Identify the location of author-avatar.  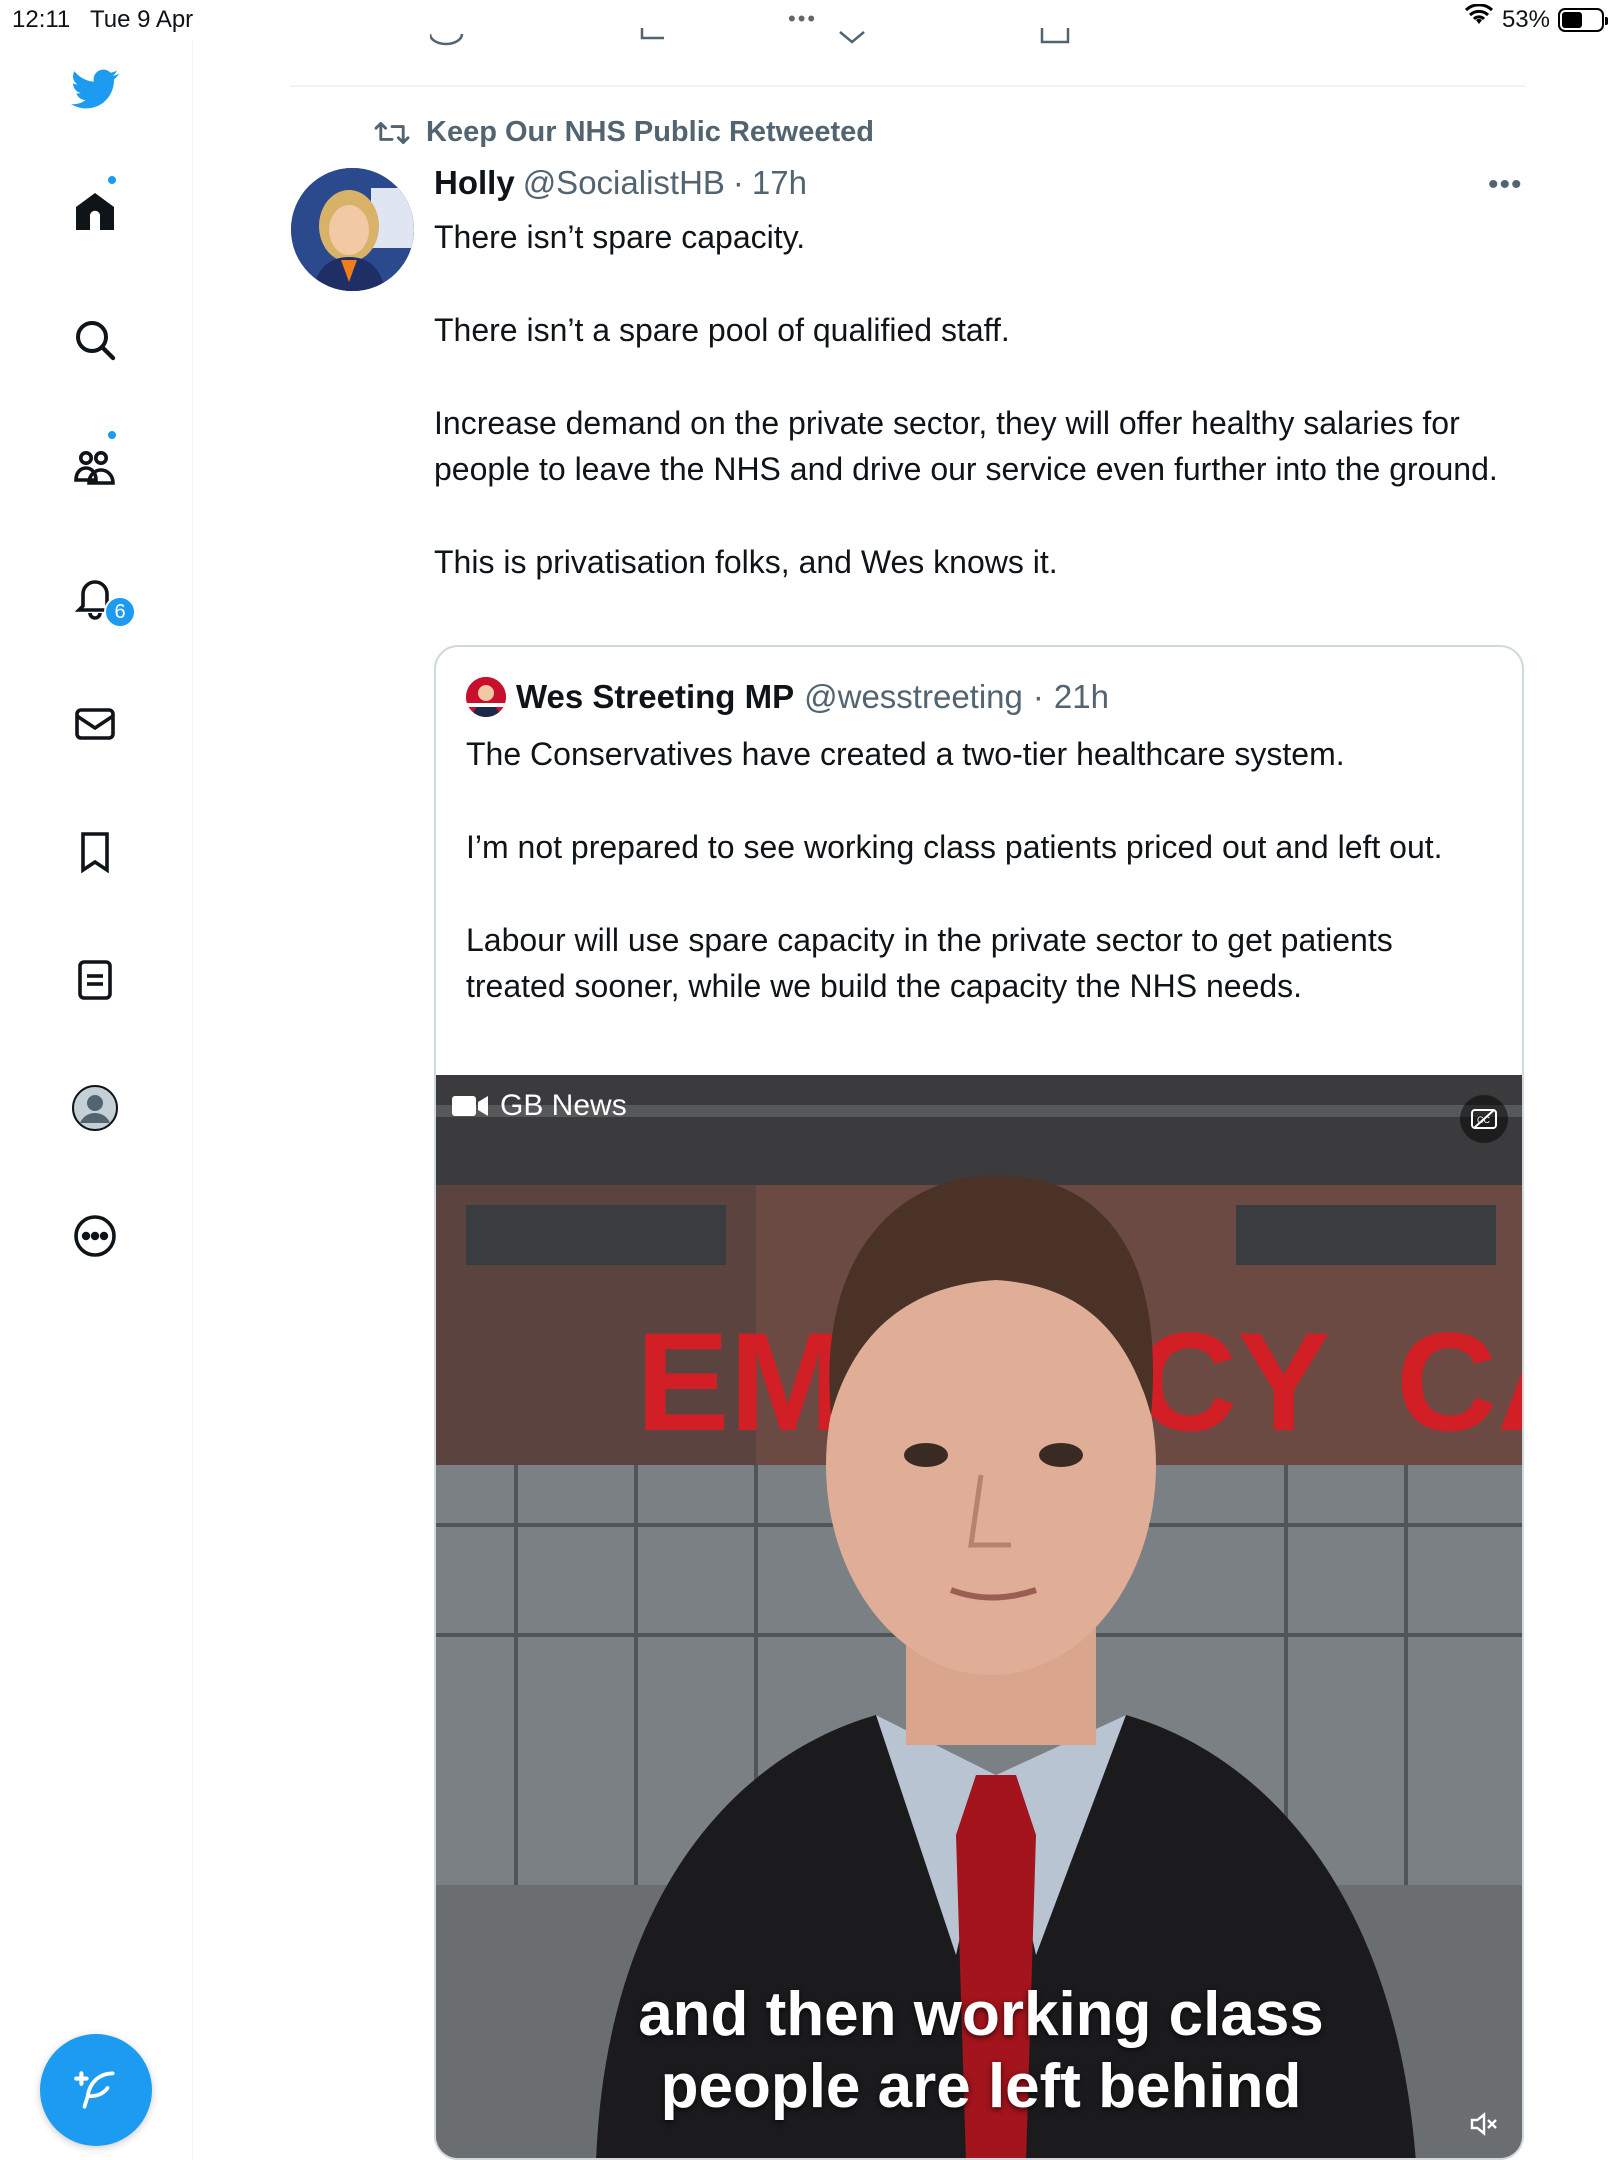
(352, 229).